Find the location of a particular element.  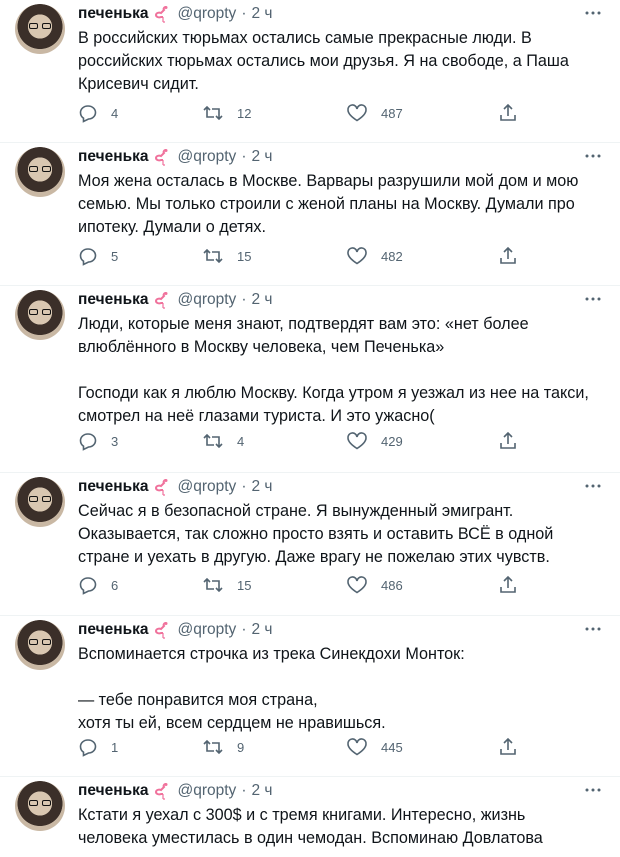

retweet-button: 9 is located at coordinates (223, 747).